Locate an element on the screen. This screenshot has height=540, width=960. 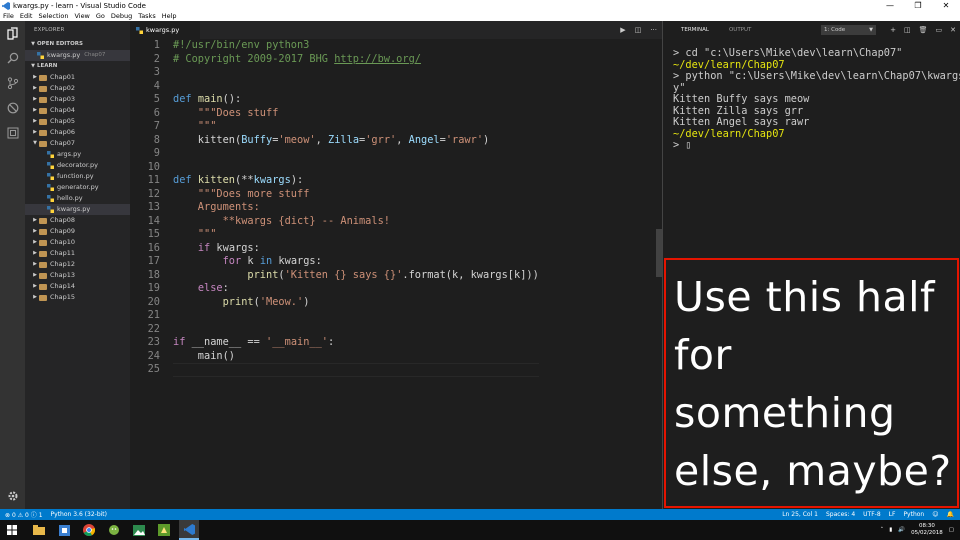
explorer-icon is located at coordinates (12, 33).